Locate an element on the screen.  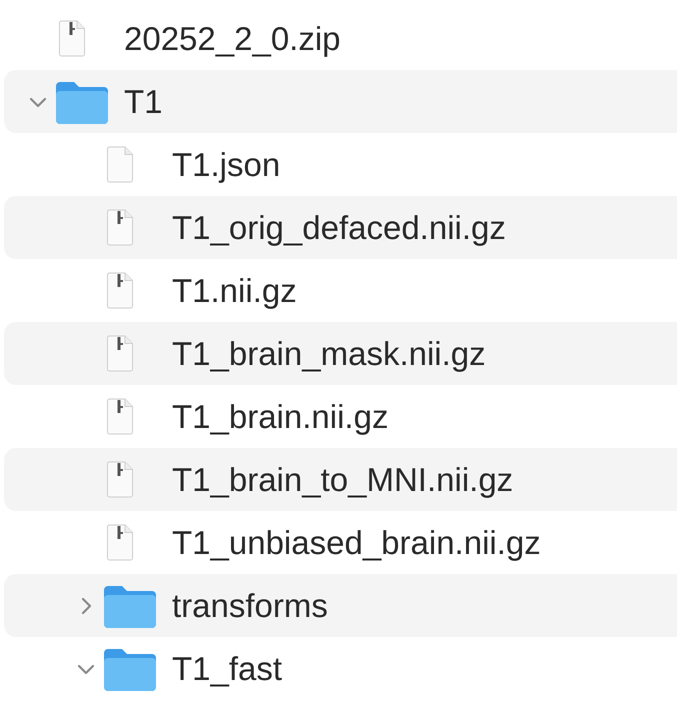
list-row: T1_orig_defaced.nii.gz is located at coordinates (340, 227).